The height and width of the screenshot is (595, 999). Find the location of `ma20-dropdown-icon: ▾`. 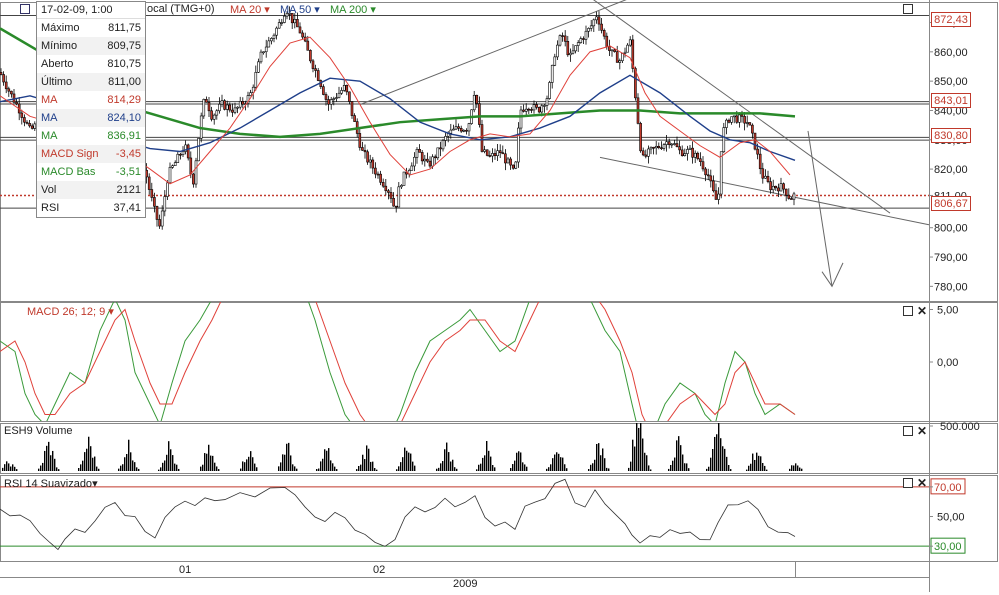

ma20-dropdown-icon: ▾ is located at coordinates (265, 10).